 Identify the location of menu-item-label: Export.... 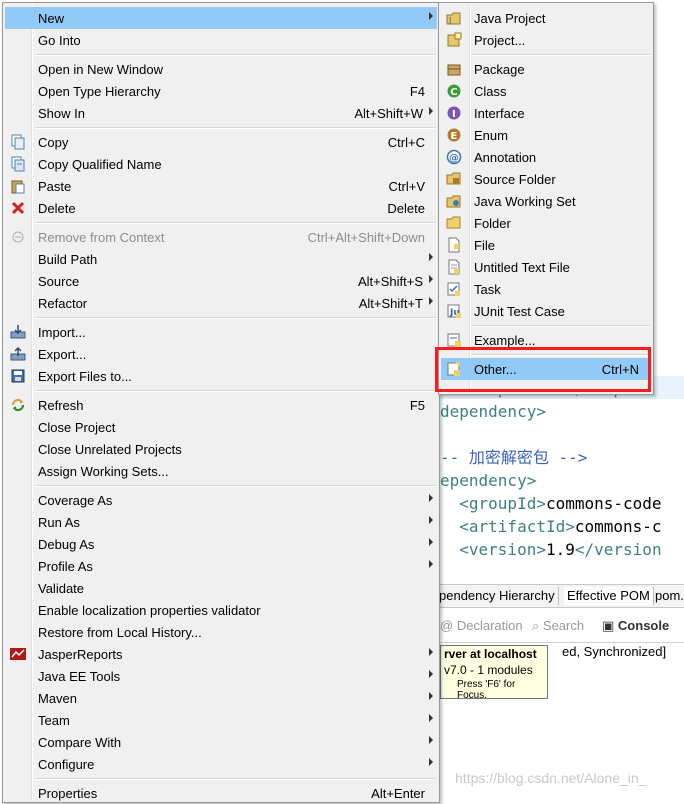
(62, 354).